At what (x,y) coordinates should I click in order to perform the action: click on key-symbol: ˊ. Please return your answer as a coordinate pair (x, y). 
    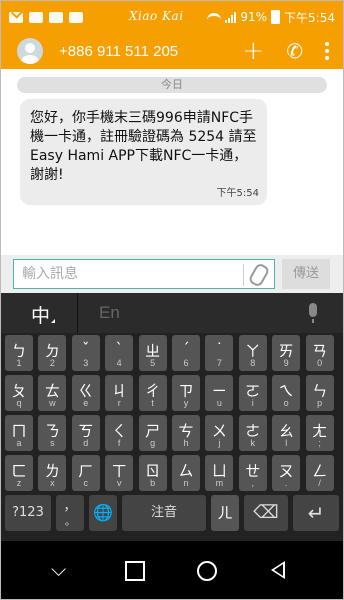
    Looking at the image, I should click on (186, 349).